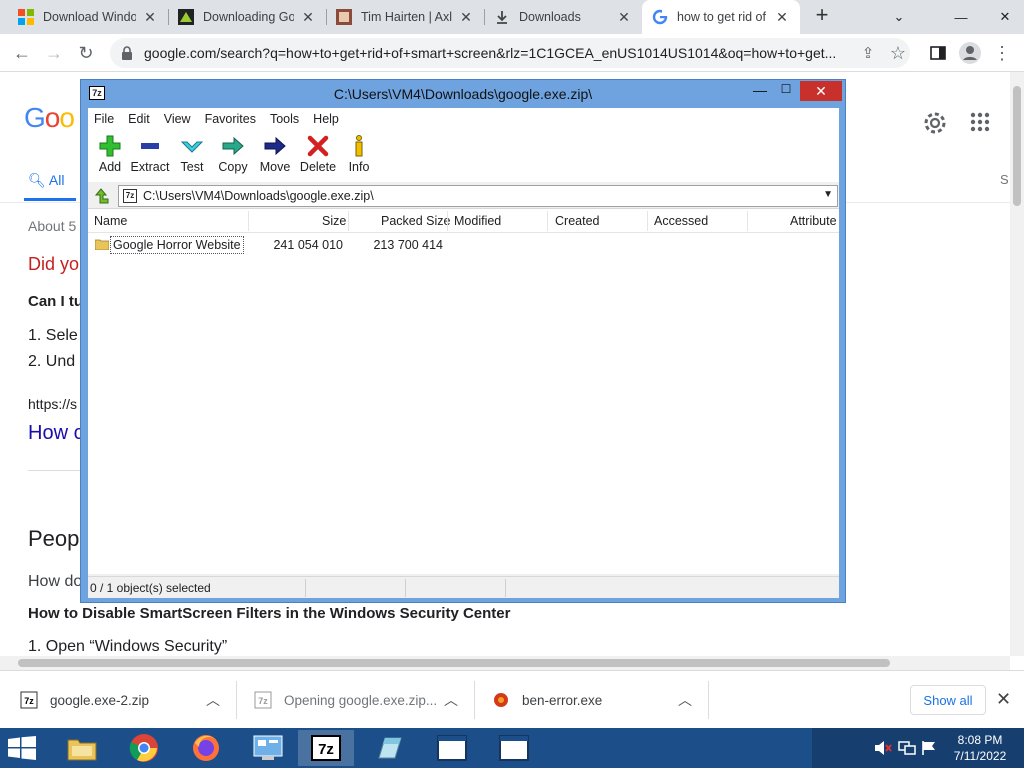 Image resolution: width=1024 pixels, height=768 pixels. Describe the element at coordinates (100, 700) in the screenshot. I see `download-filename: google.exe-2.zip` at that location.